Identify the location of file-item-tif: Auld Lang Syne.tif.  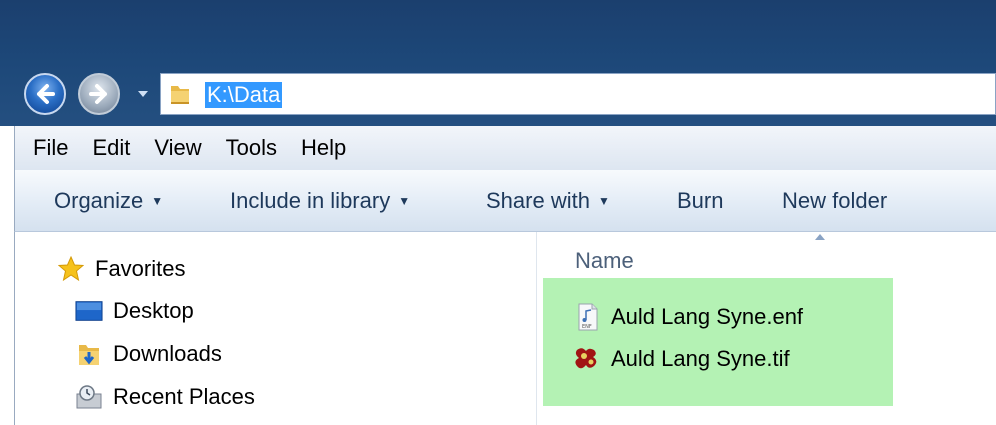
(681, 359).